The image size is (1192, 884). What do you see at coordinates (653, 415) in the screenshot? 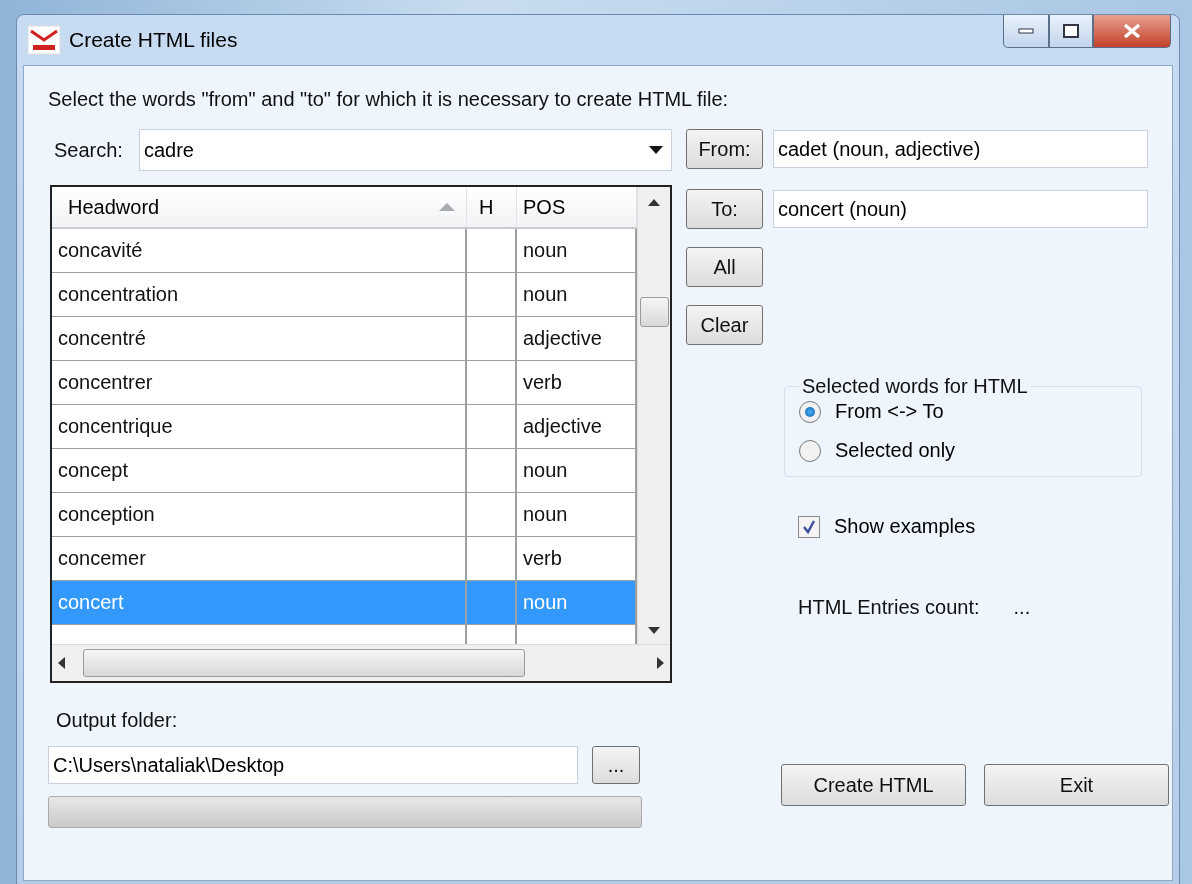
I see `vertical-scrollbar` at bounding box center [653, 415].